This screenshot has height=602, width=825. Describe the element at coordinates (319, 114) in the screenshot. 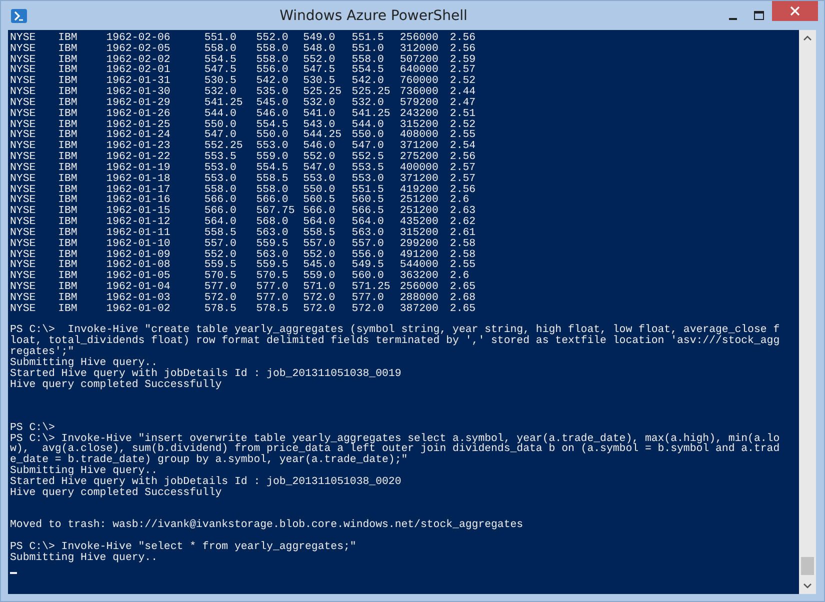

I see `table-cell-text: 541.0` at that location.